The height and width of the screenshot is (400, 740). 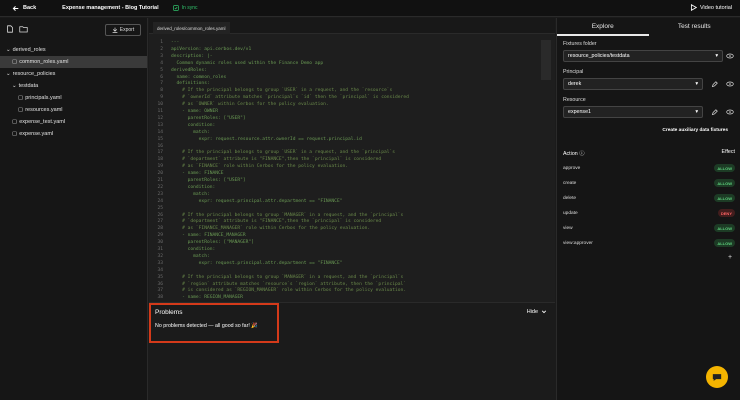 I want to click on code-line: - name: OWNER, so click(x=195, y=111).